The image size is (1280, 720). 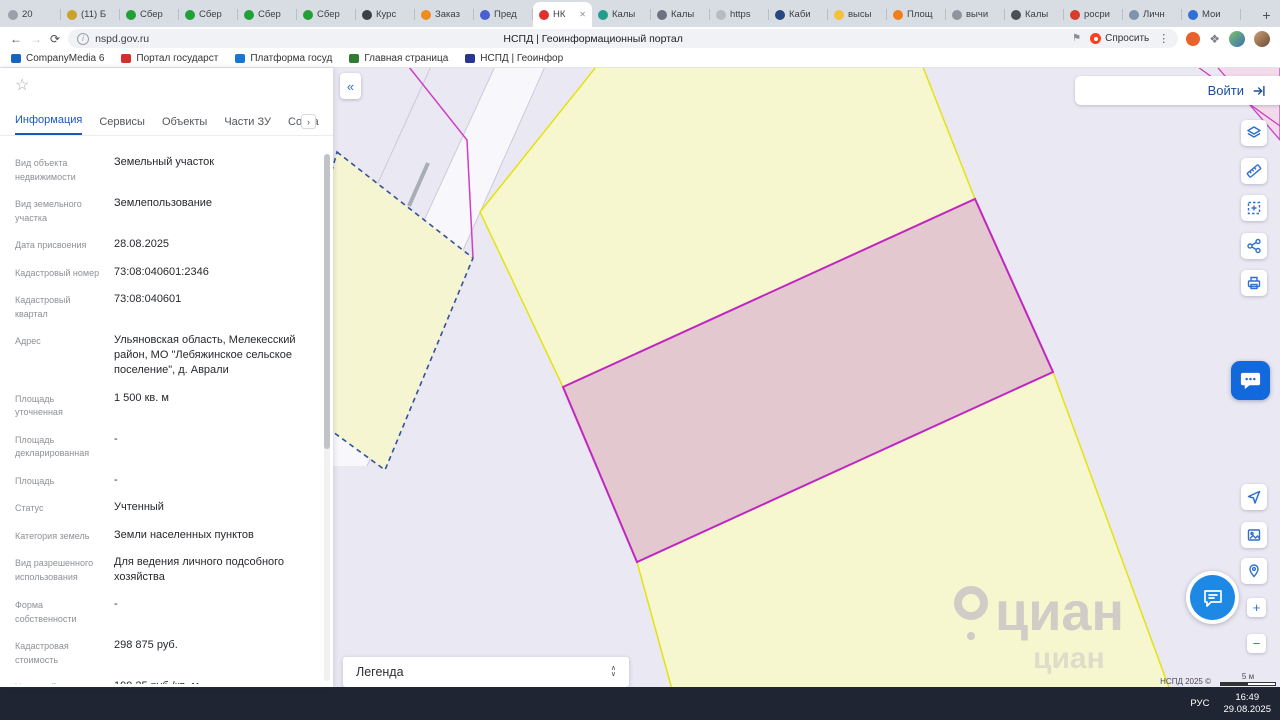 What do you see at coordinates (1254, 246) in the screenshot?
I see `share-button` at bounding box center [1254, 246].